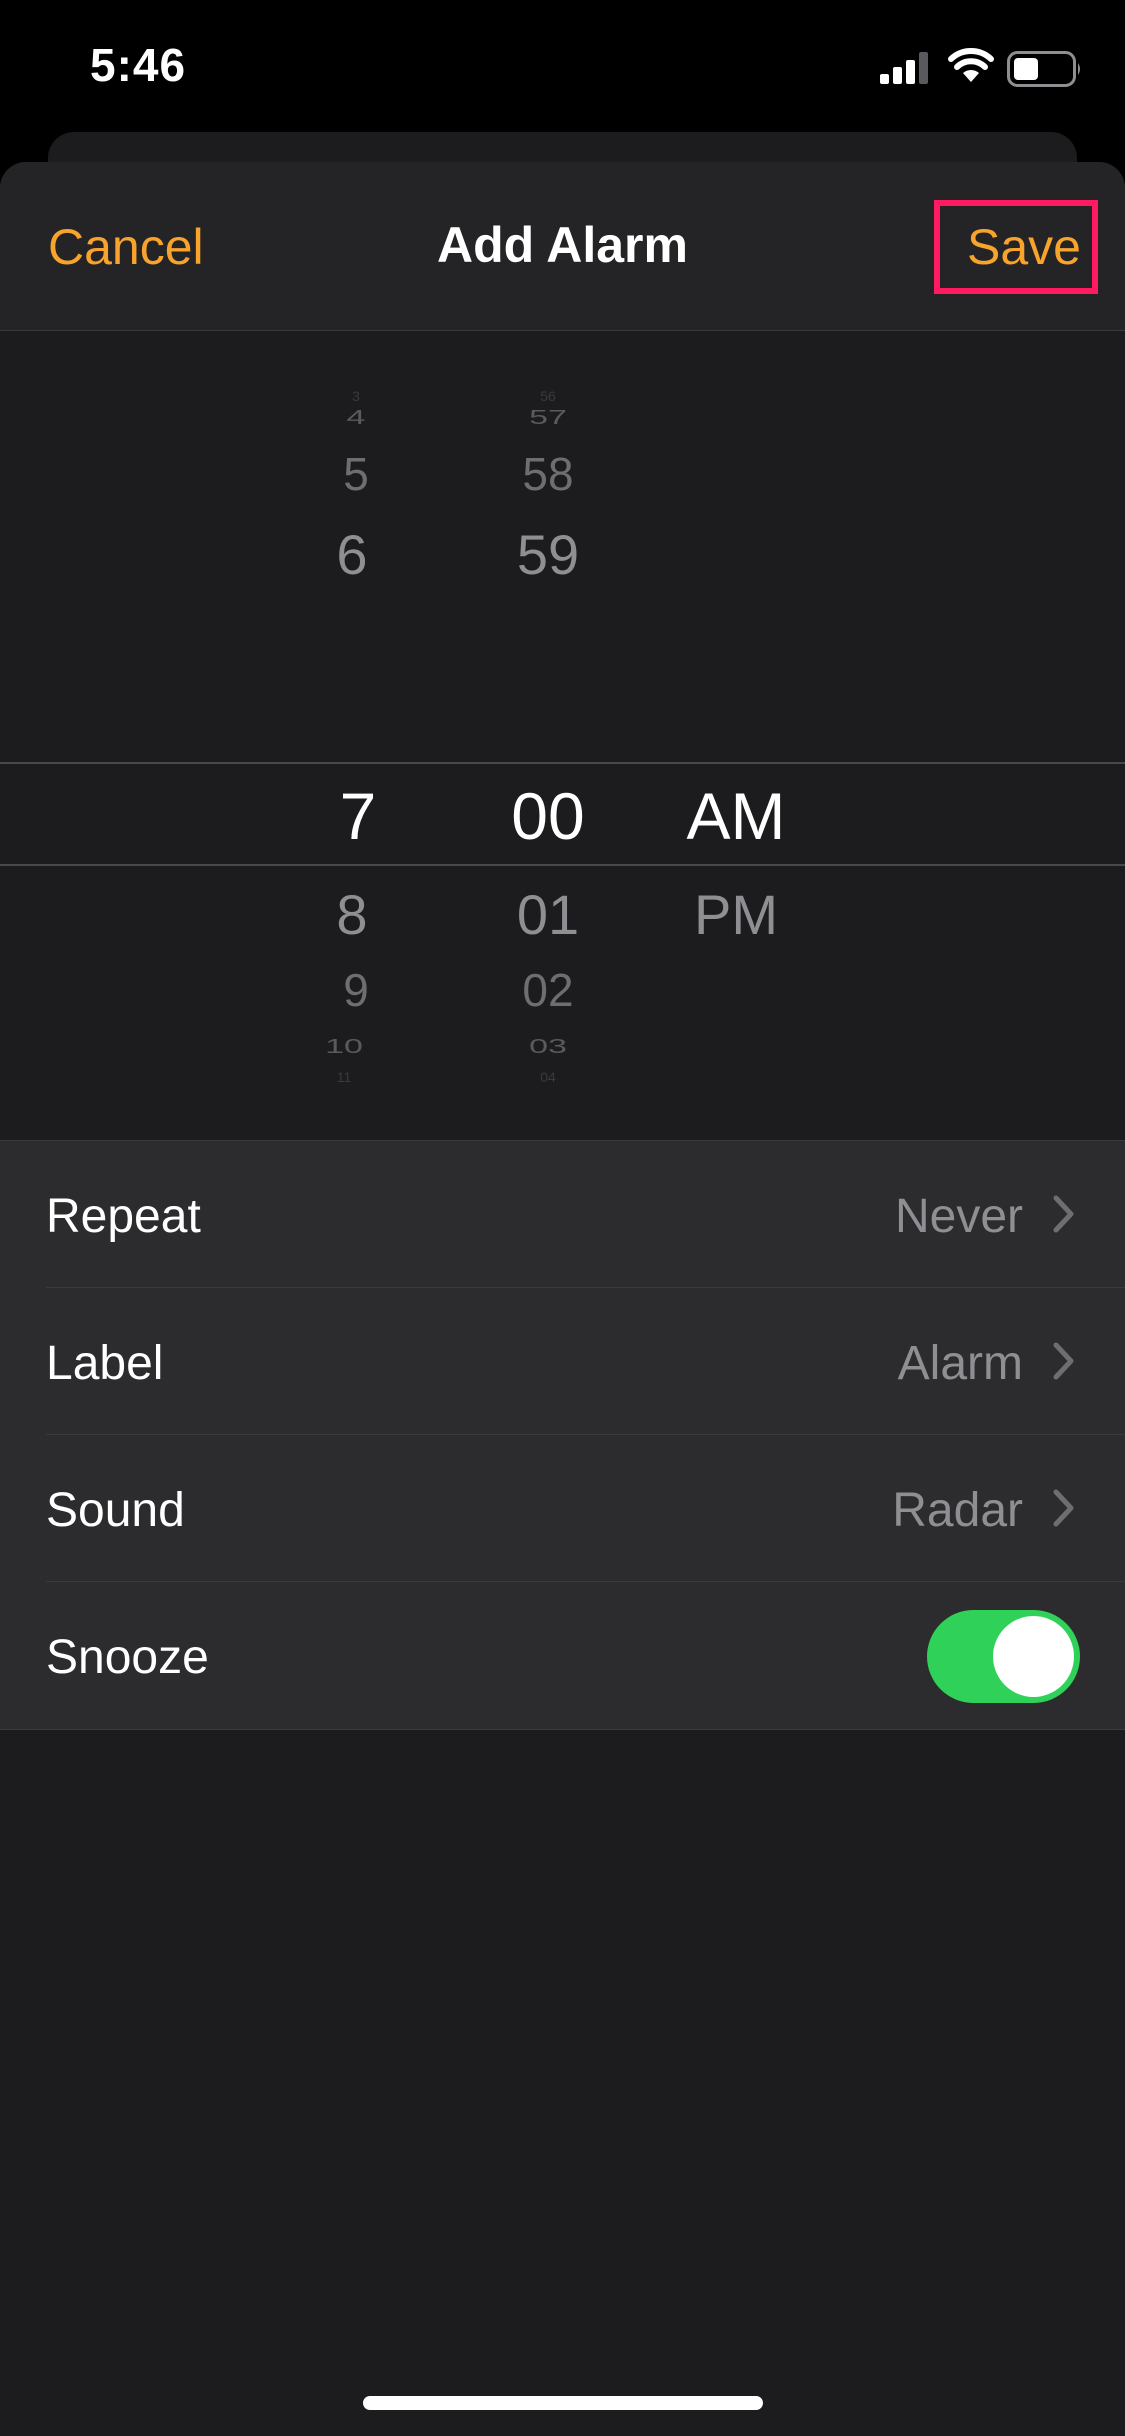  Describe the element at coordinates (115, 1510) in the screenshot. I see `sound-label: Sound` at that location.